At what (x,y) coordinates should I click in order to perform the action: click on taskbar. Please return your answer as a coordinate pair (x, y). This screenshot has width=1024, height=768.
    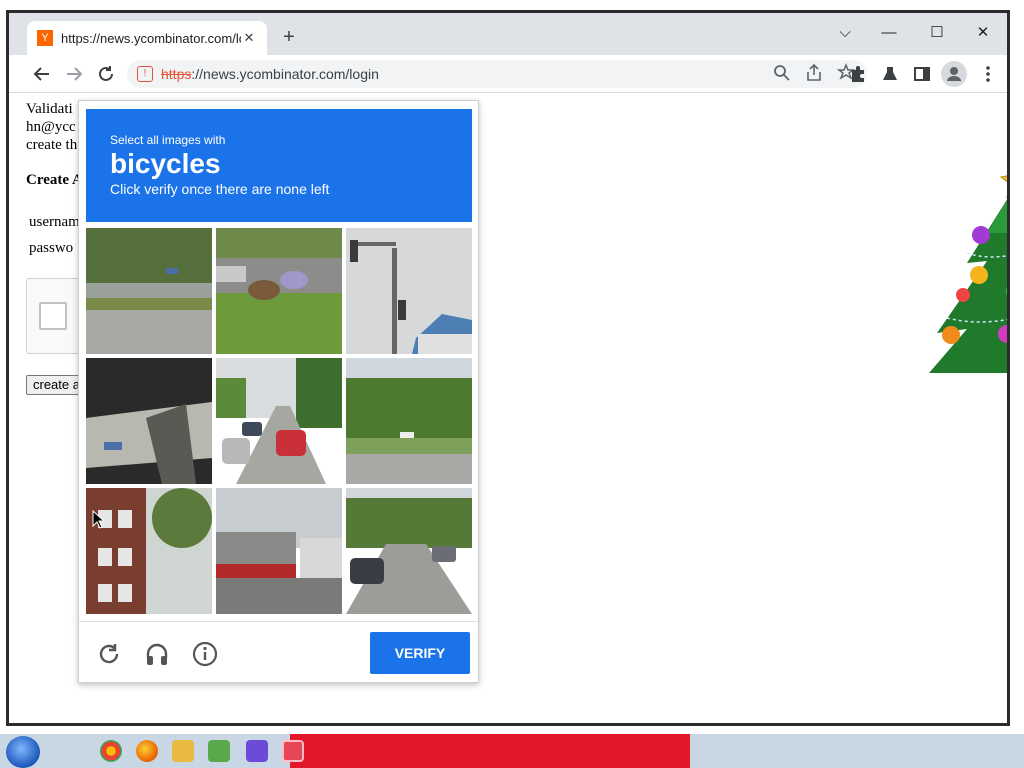
    Looking at the image, I should click on (512, 751).